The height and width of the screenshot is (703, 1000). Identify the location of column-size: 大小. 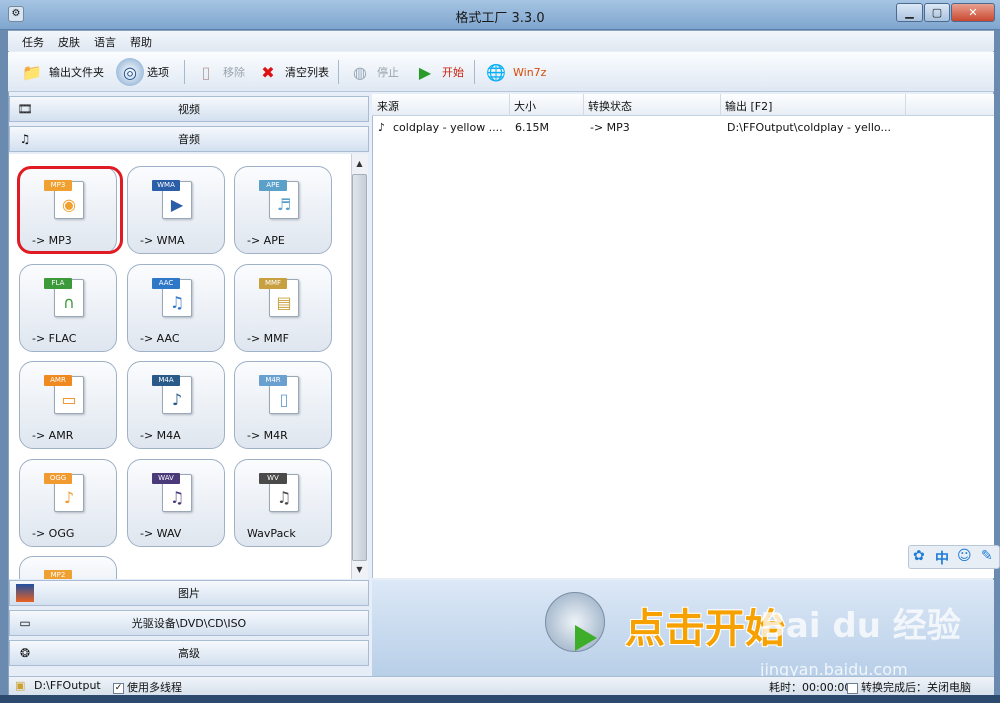
(525, 106).